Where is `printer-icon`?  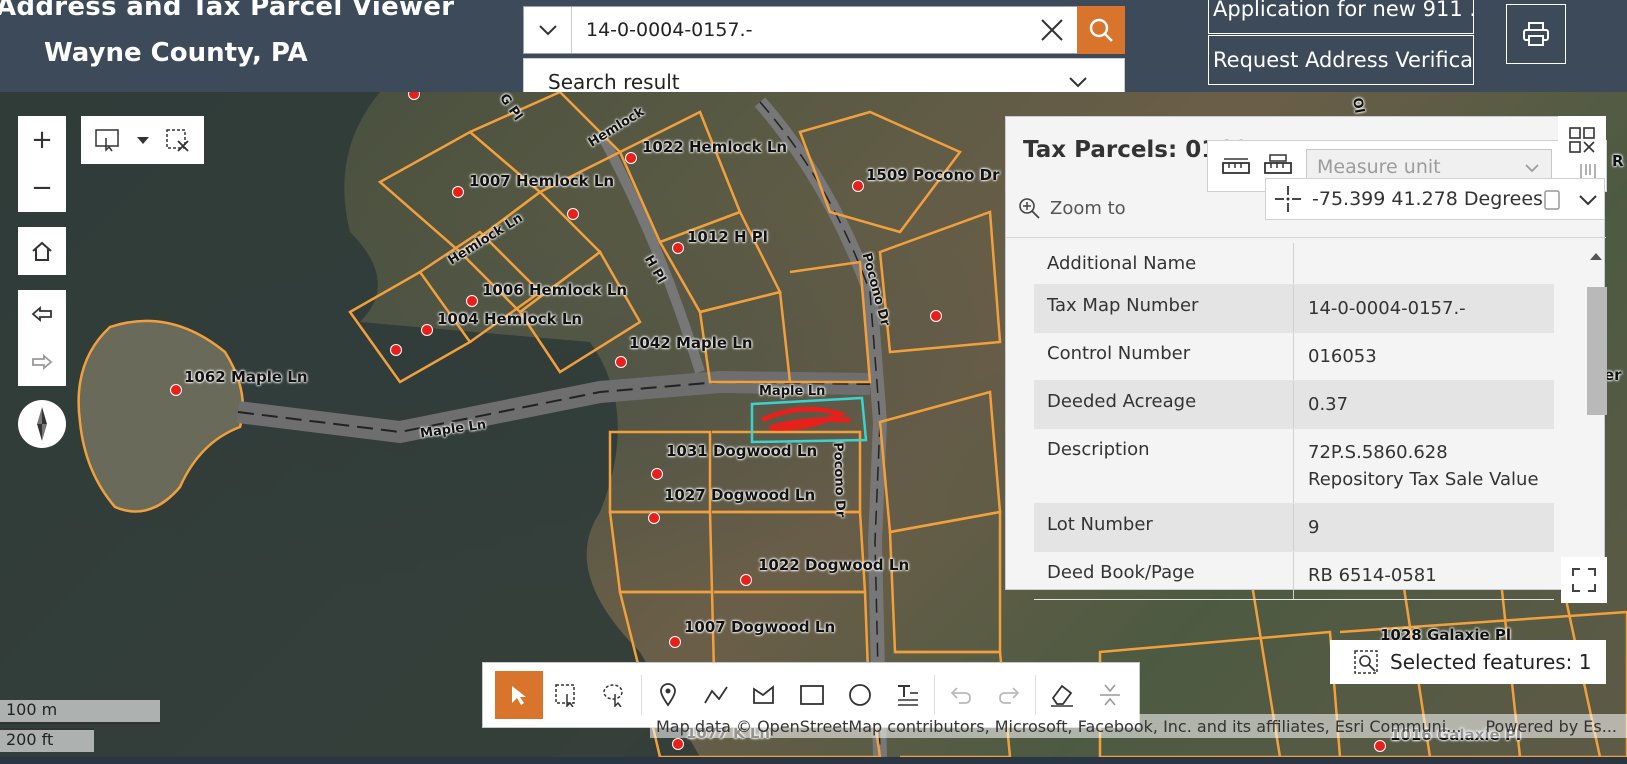 printer-icon is located at coordinates (1536, 34).